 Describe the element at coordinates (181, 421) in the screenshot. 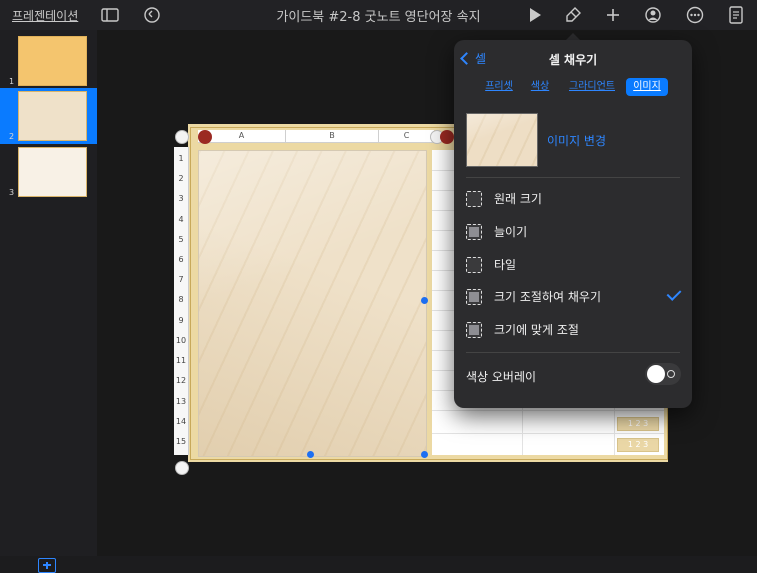

I see `row-header: 14` at that location.